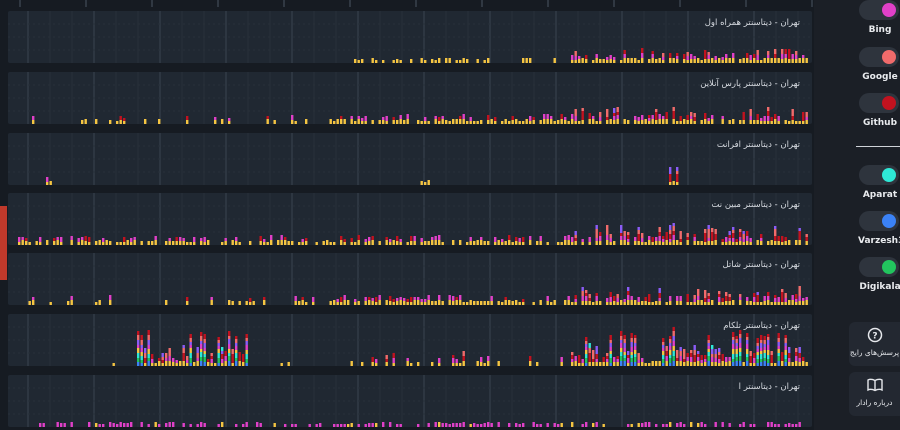 This screenshot has width=900, height=430. What do you see at coordinates (879, 267) in the screenshot?
I see `toggle-digikala` at bounding box center [879, 267].